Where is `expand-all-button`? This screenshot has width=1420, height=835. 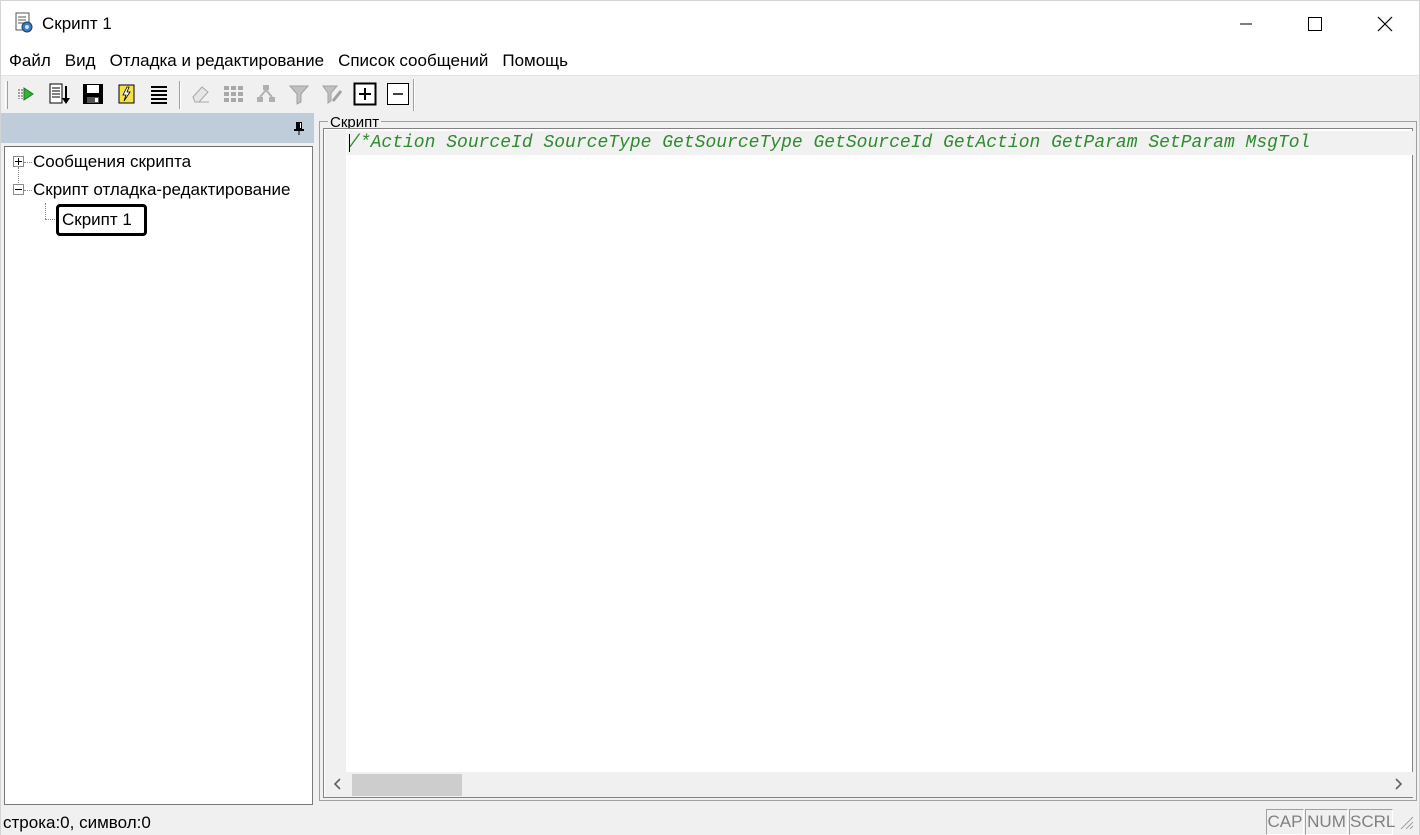 expand-all-button is located at coordinates (365, 94).